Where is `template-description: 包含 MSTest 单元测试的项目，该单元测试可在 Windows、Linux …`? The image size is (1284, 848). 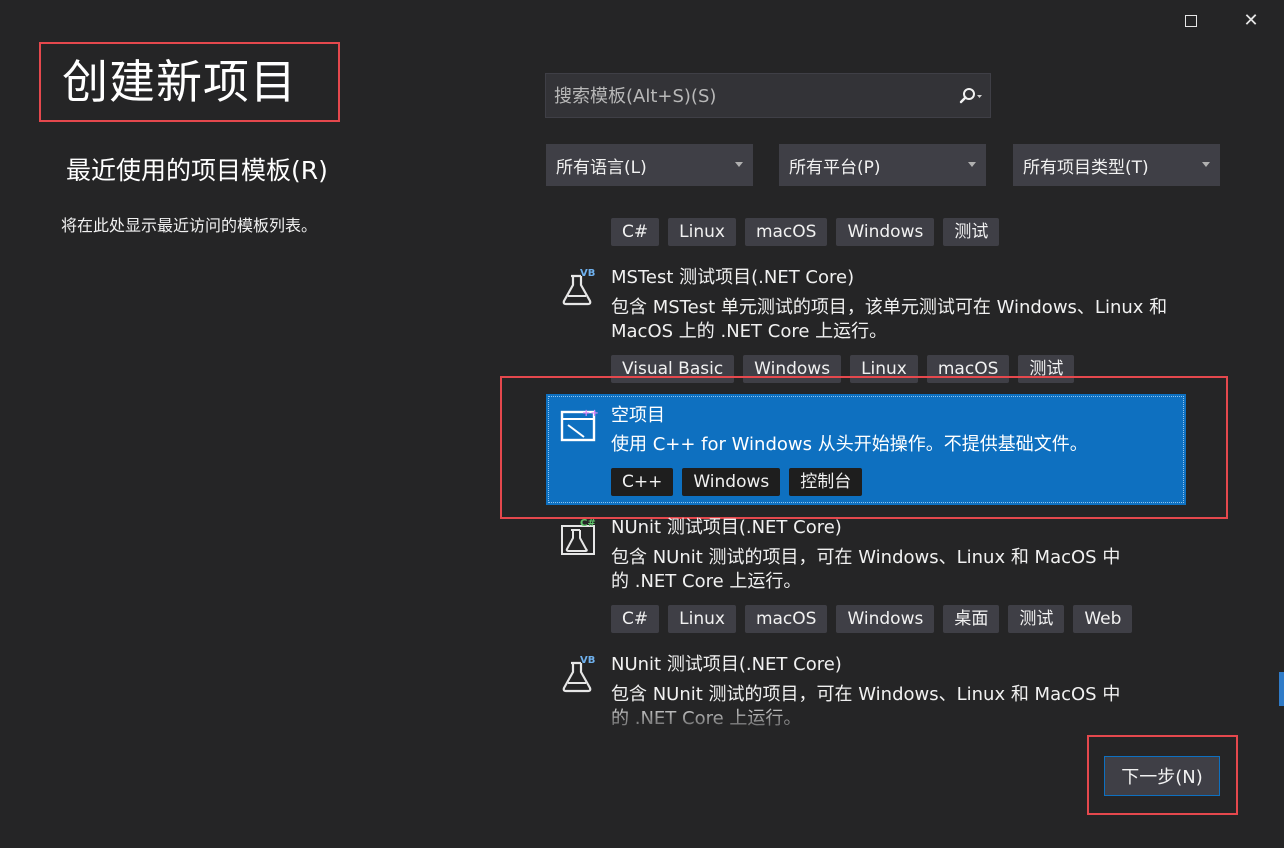 template-description: 包含 MSTest 单元测试的项目，该单元测试可在 Windows、Linux … is located at coordinates (889, 319).